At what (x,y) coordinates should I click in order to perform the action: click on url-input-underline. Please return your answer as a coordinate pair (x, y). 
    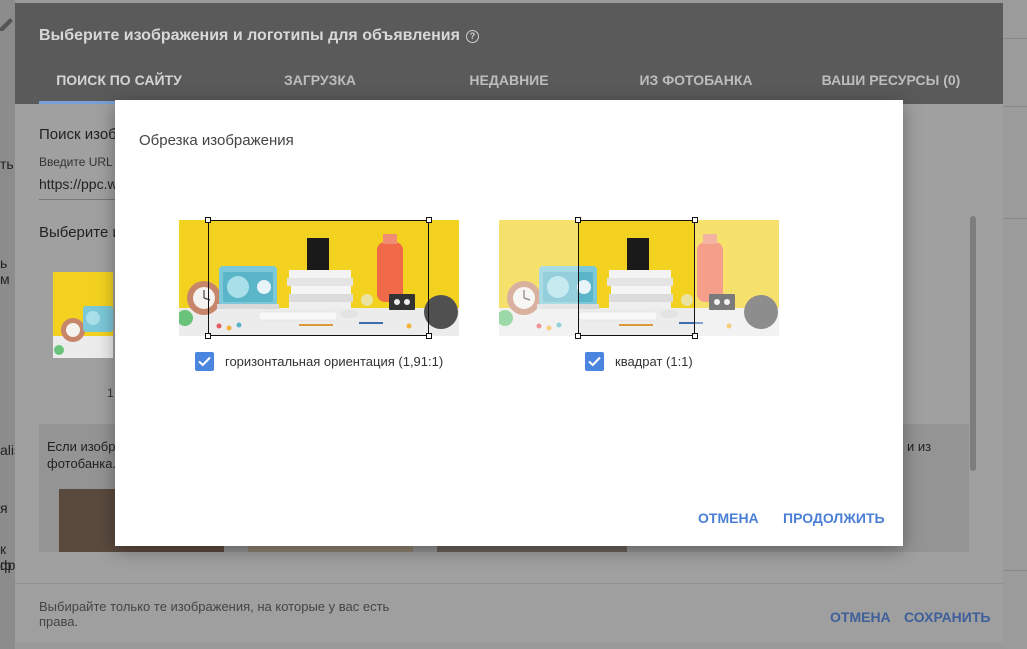
    Looking at the image, I should click on (79, 199).